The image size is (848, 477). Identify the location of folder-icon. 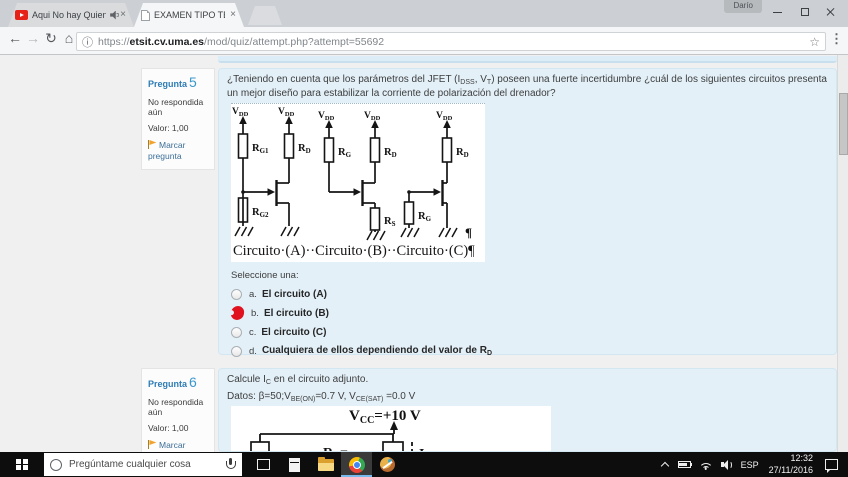
(325, 463).